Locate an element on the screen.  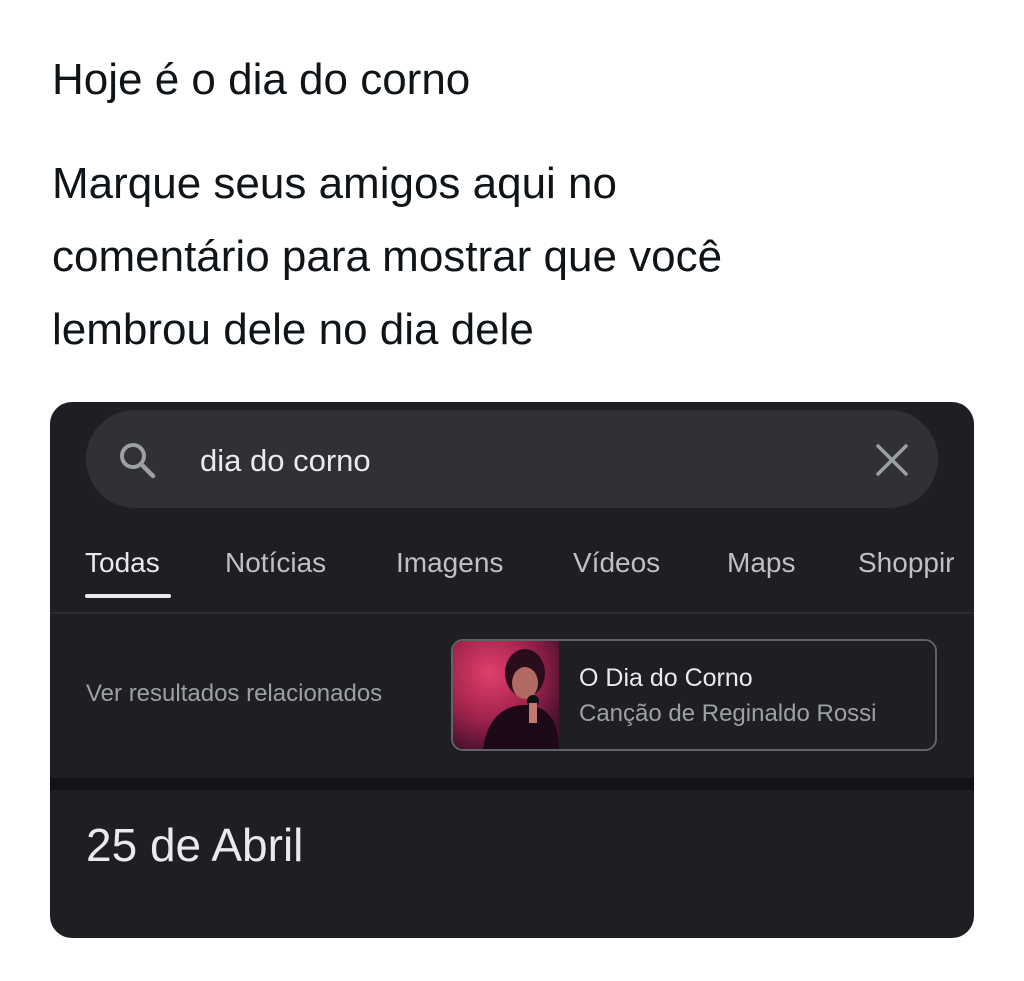
tab-todas: Todas is located at coordinates (122, 563).